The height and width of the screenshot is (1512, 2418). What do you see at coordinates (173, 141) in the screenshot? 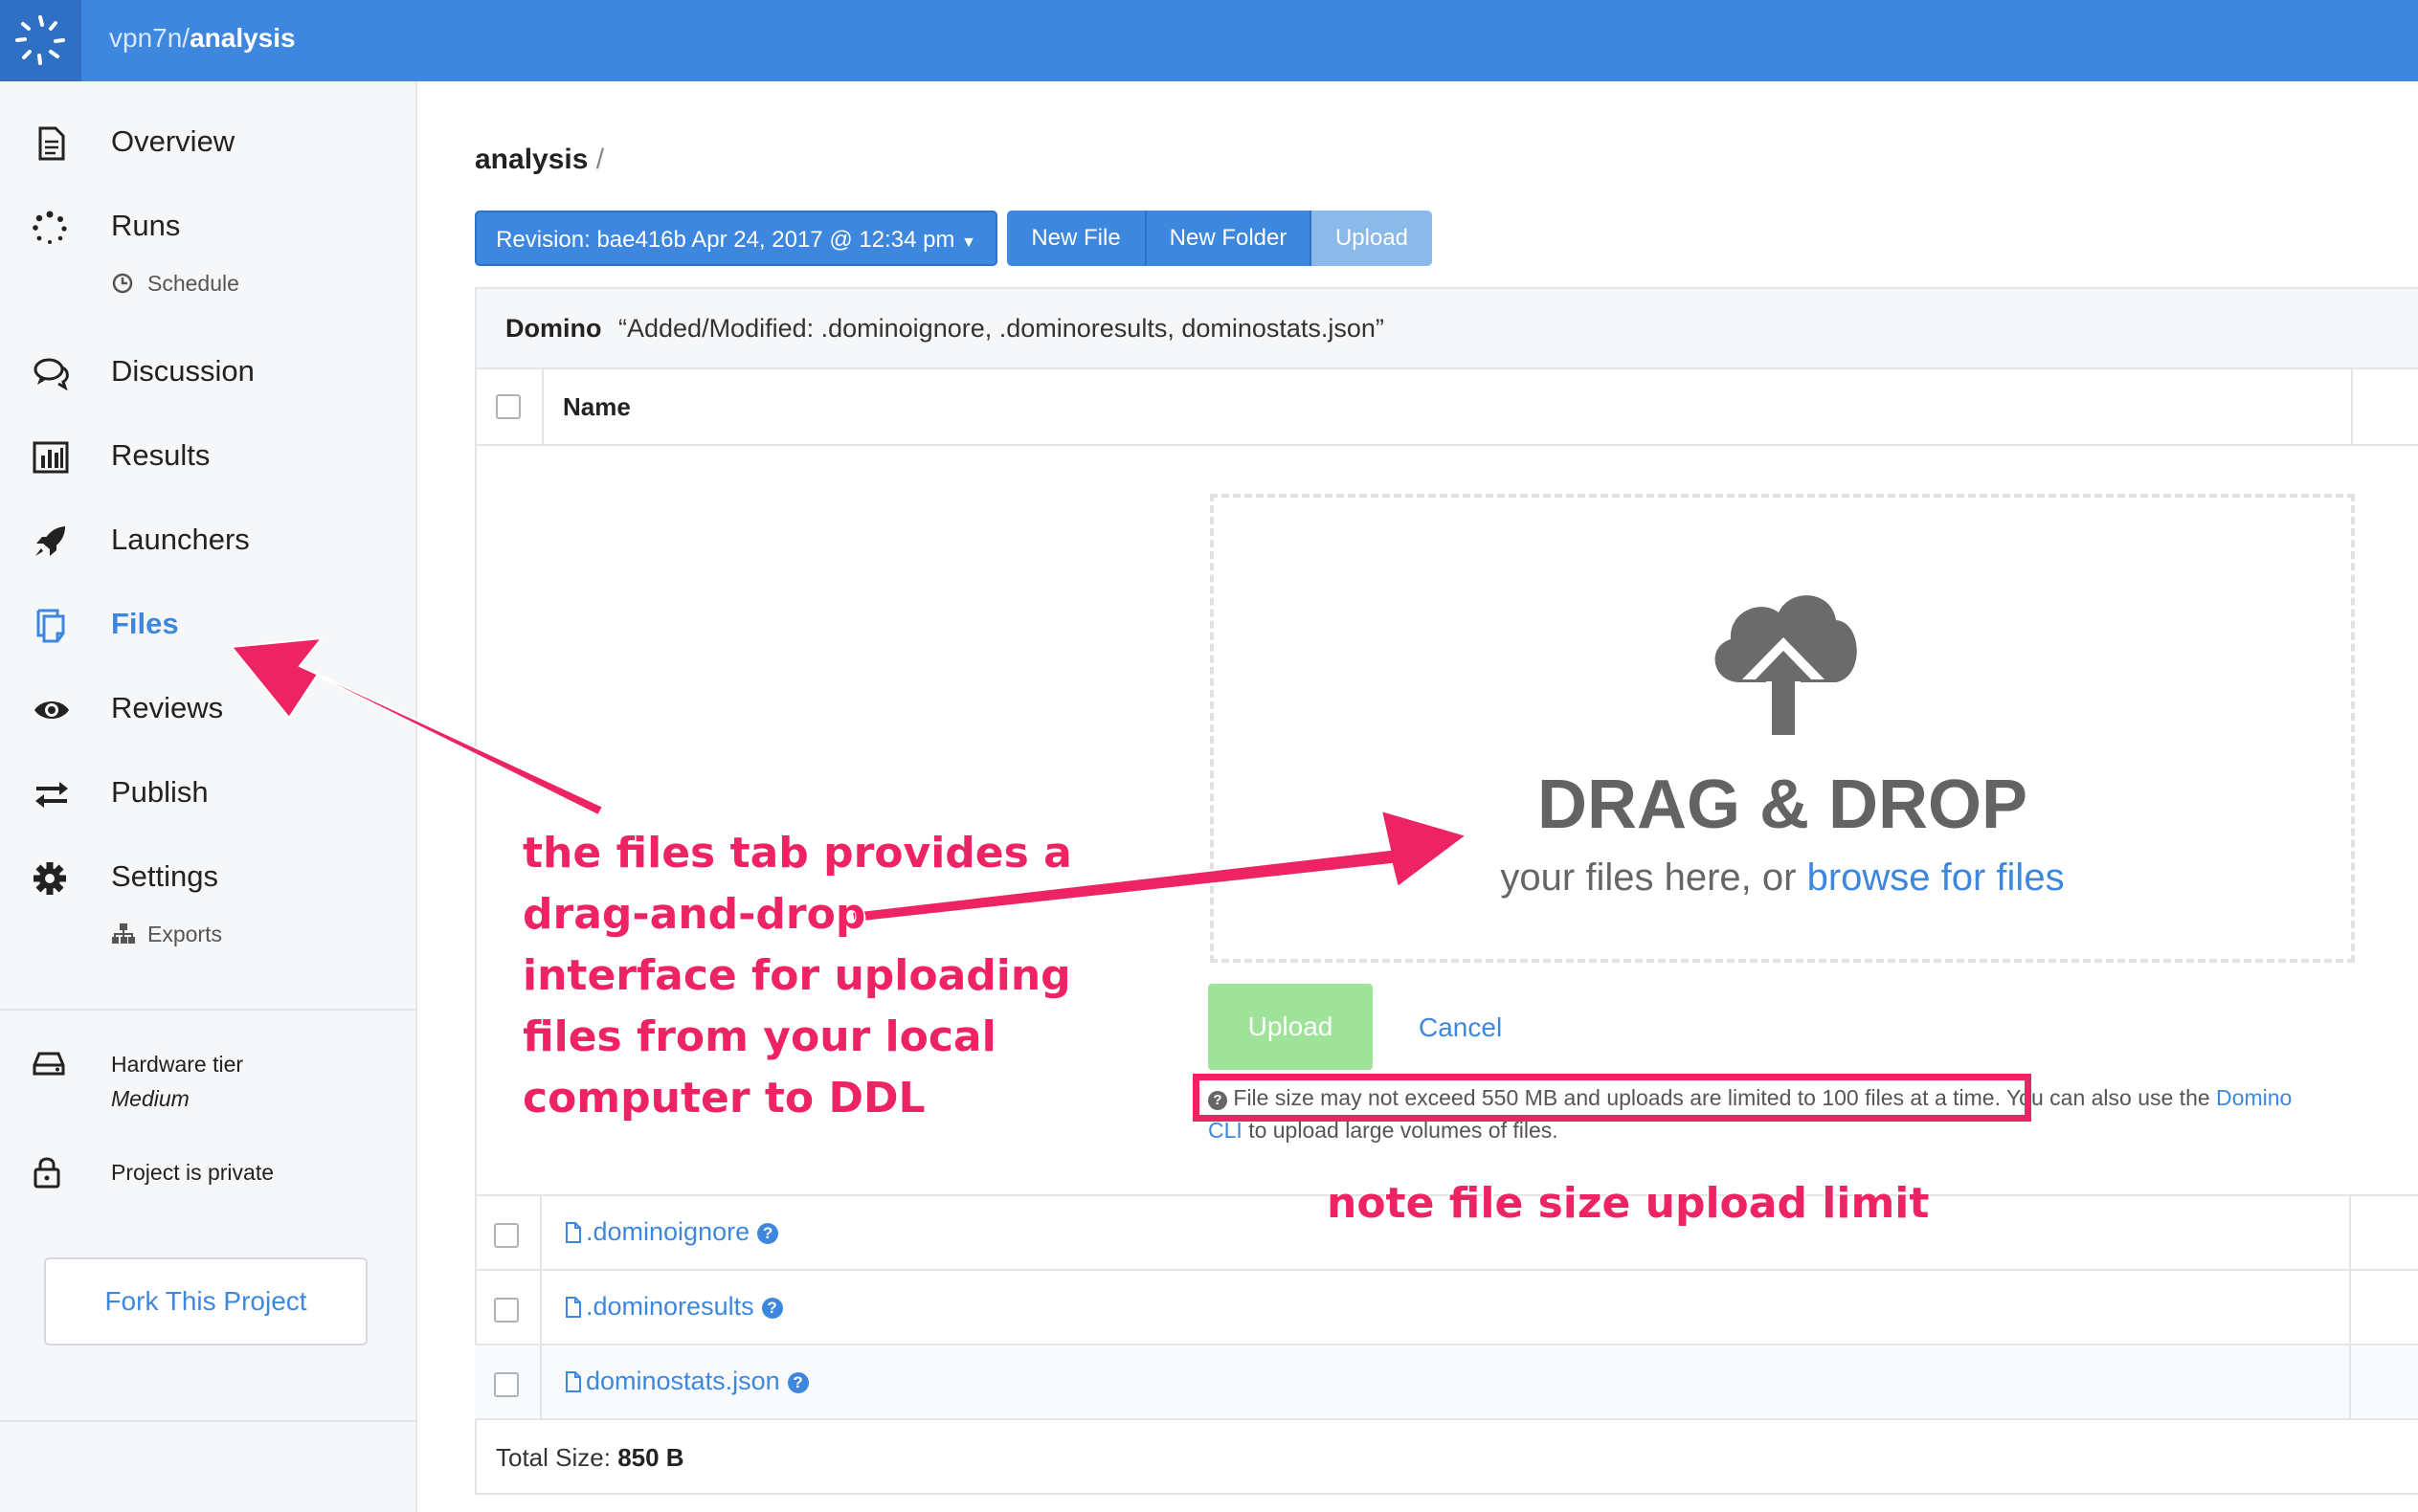
I see `sidebar-item-label: Overview` at bounding box center [173, 141].